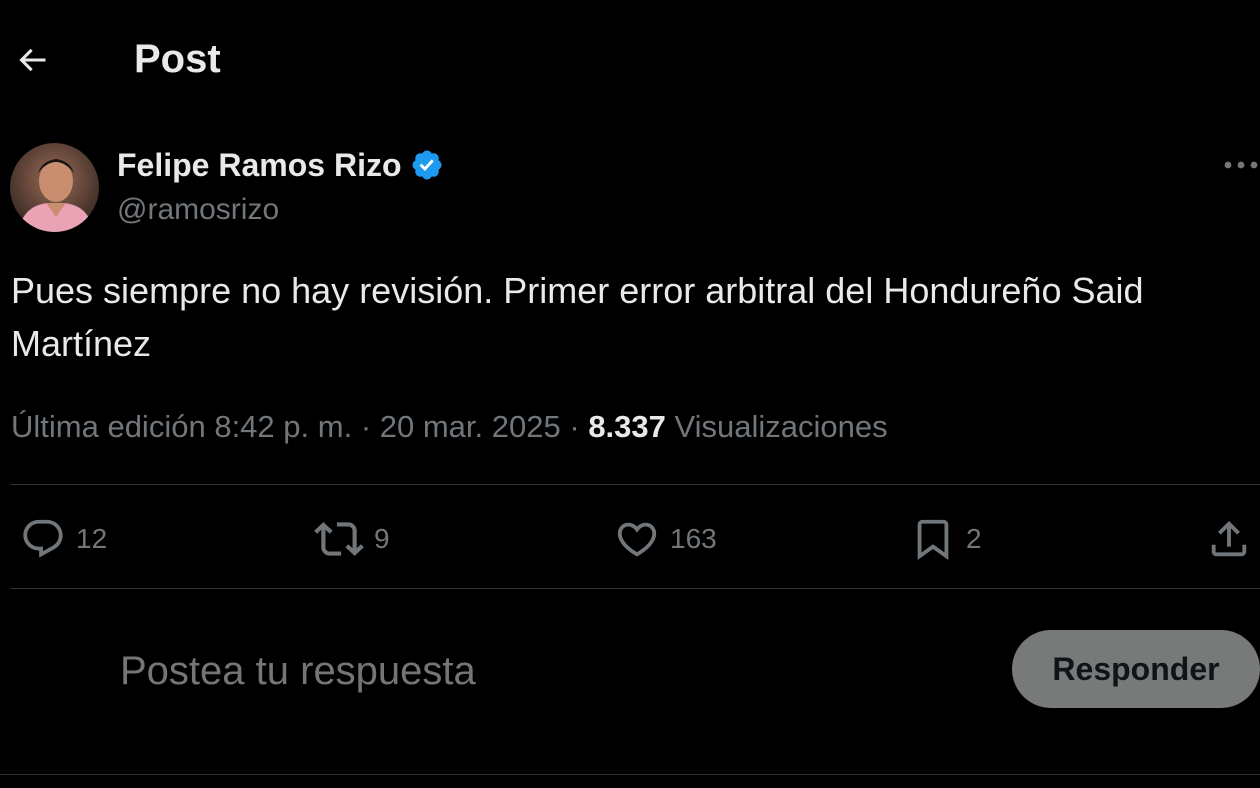  What do you see at coordinates (339, 539) in the screenshot?
I see `repost-icon` at bounding box center [339, 539].